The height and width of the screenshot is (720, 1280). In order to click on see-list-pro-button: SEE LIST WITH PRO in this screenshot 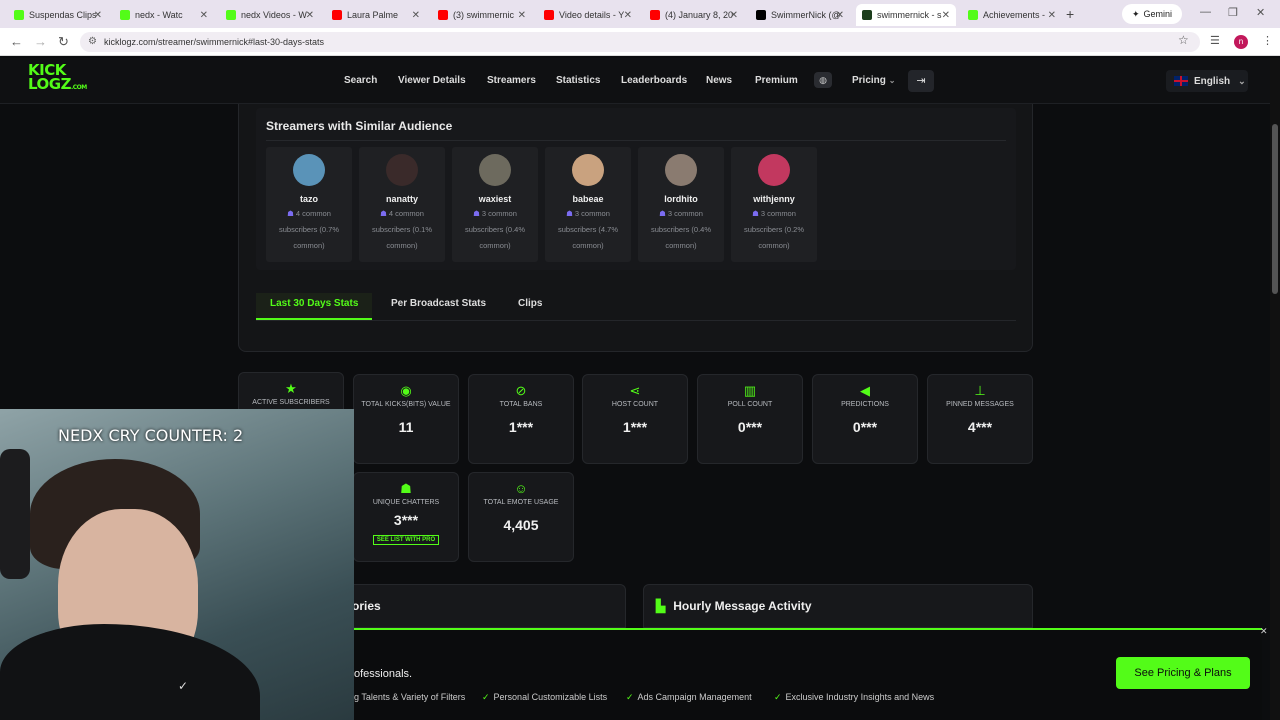, I will do `click(406, 540)`.